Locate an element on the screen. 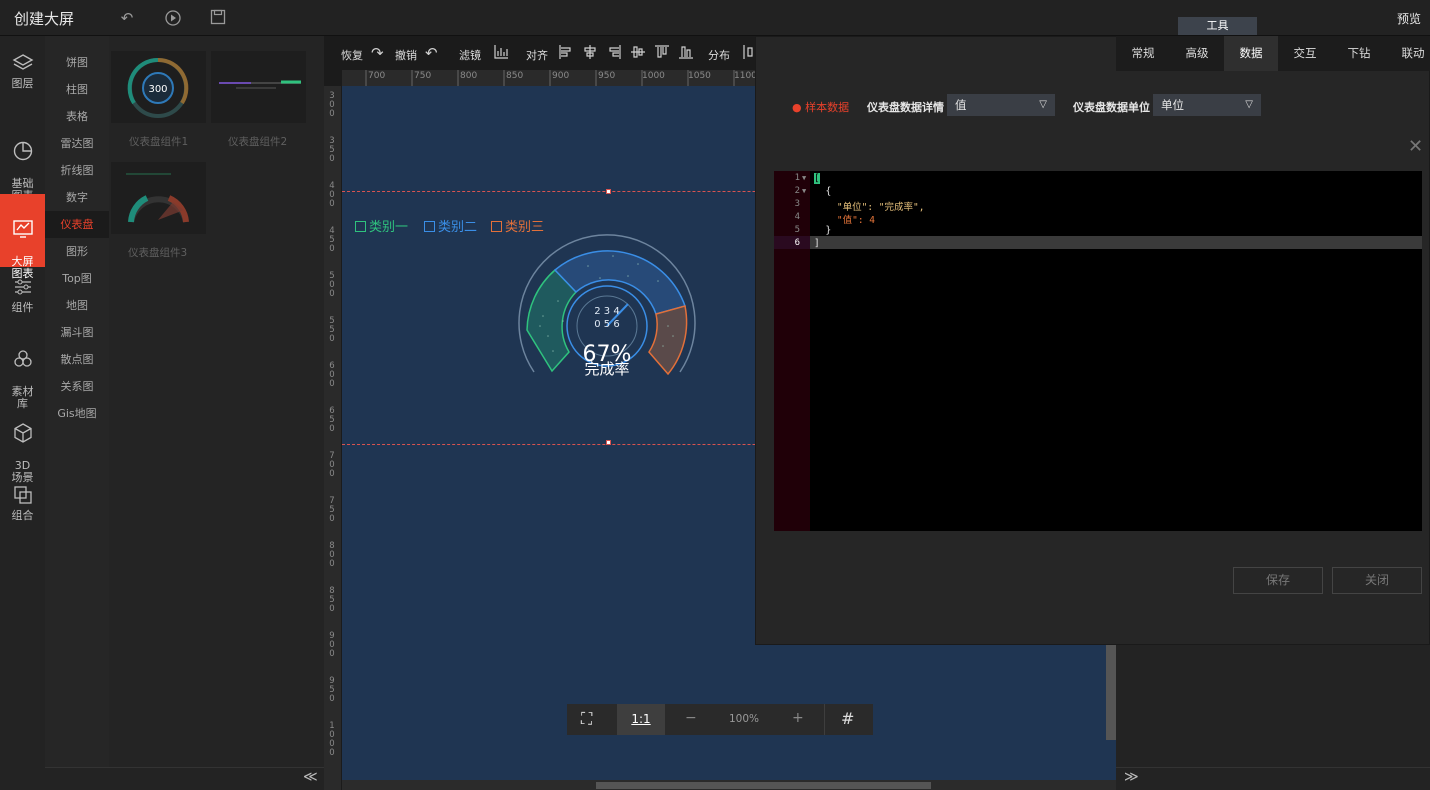 The image size is (1430, 790). resize-handle-top is located at coordinates (608, 191).